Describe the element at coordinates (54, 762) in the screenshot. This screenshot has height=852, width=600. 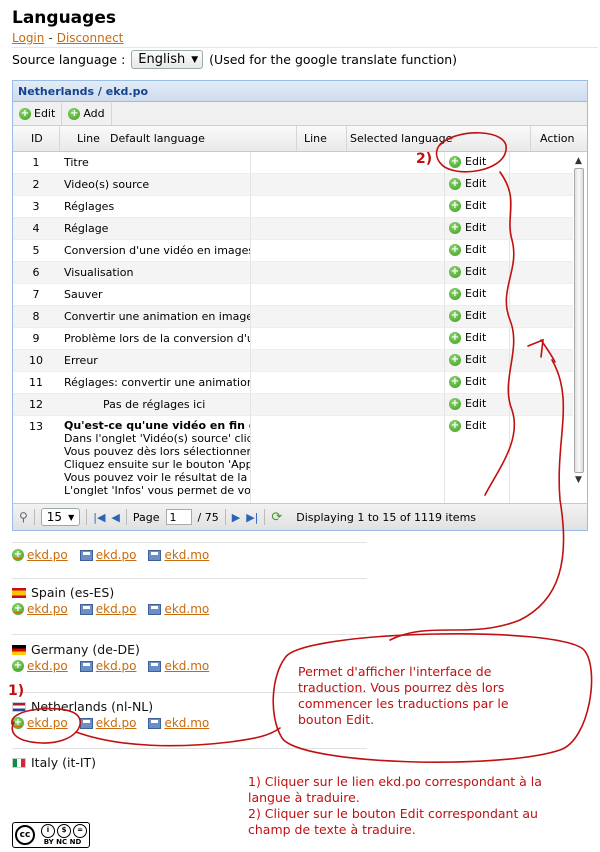
I see `language-section-italy: Italy (it-IT)` at that location.